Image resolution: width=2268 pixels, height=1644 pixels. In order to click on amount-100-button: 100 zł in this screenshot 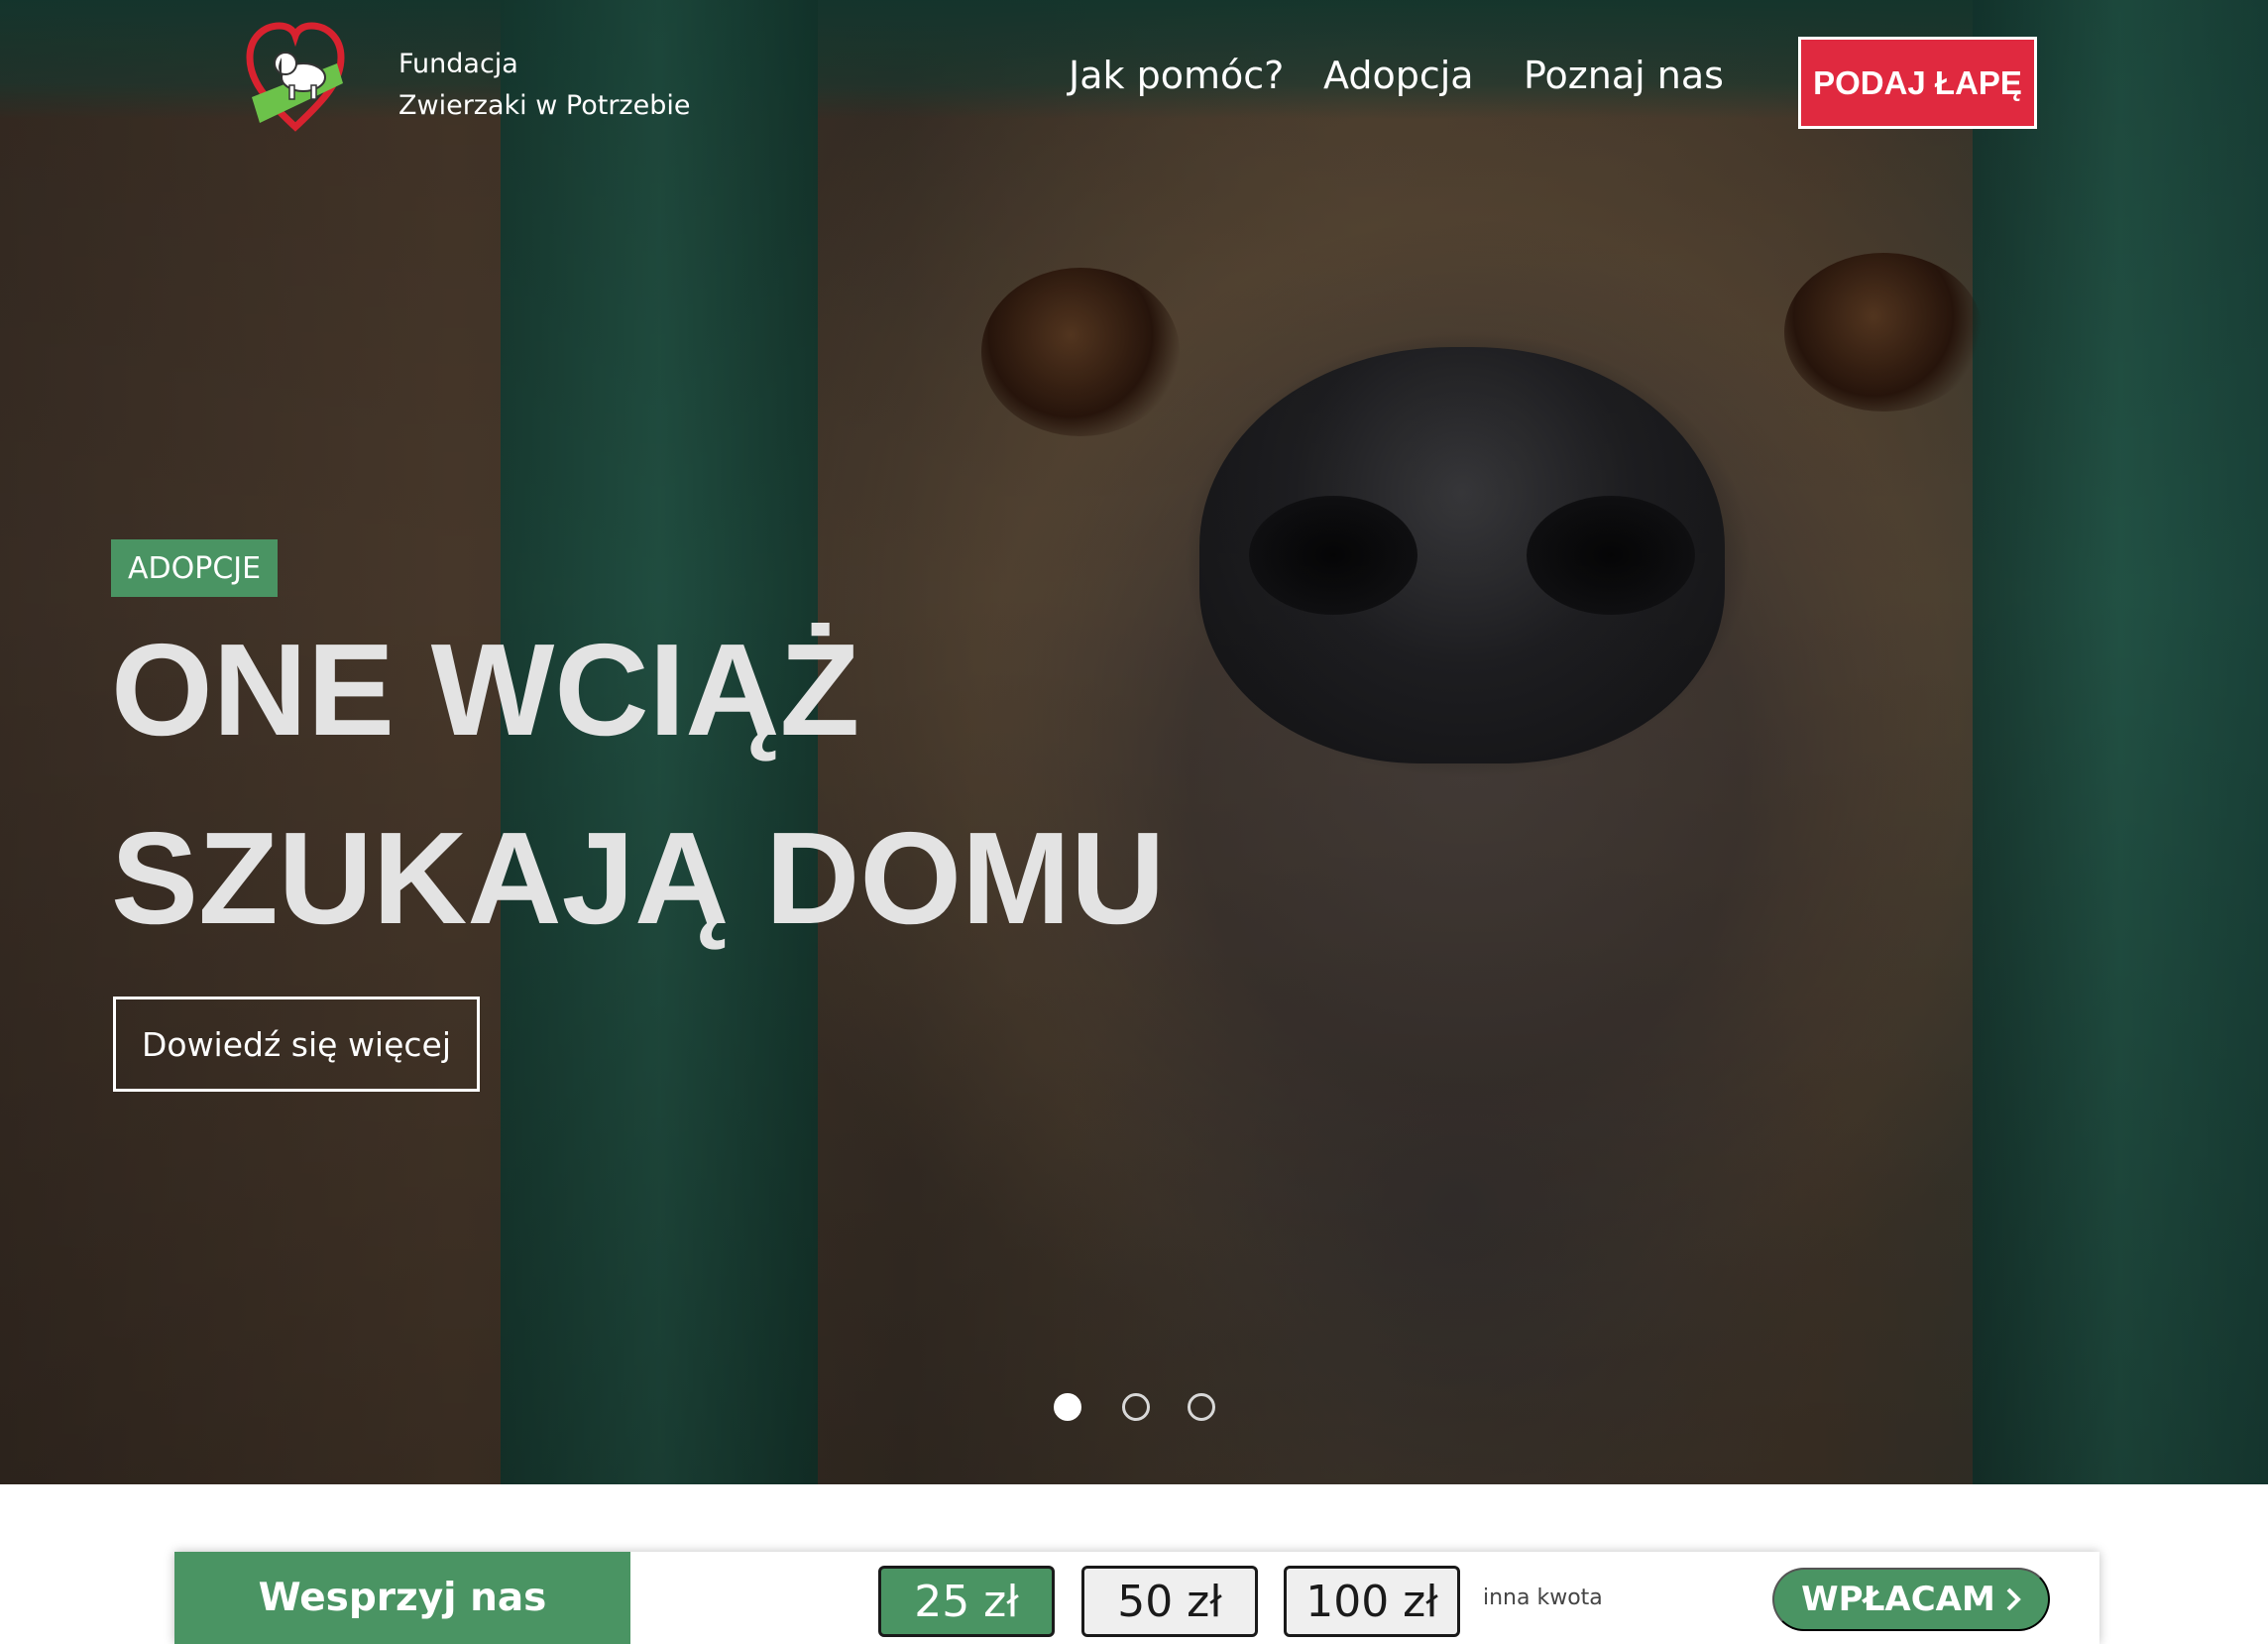, I will do `click(1372, 1601)`.